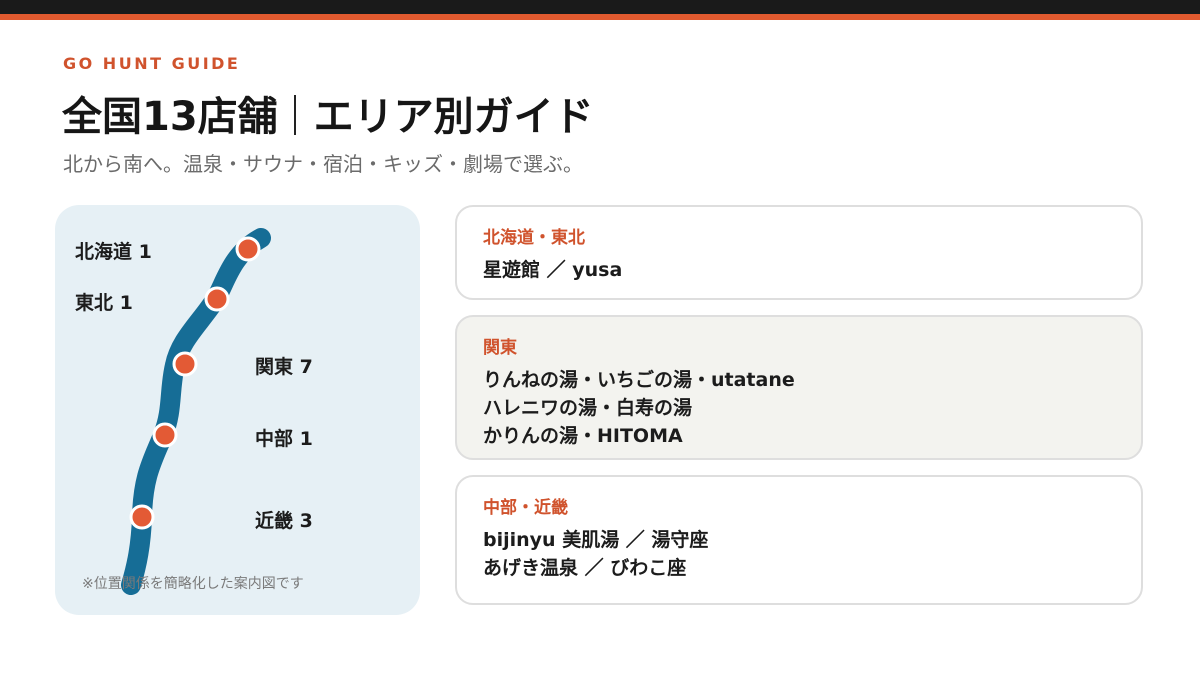 This screenshot has height=675, width=1200. I want to click on map-label-kanto: 関東 7, so click(284, 367).